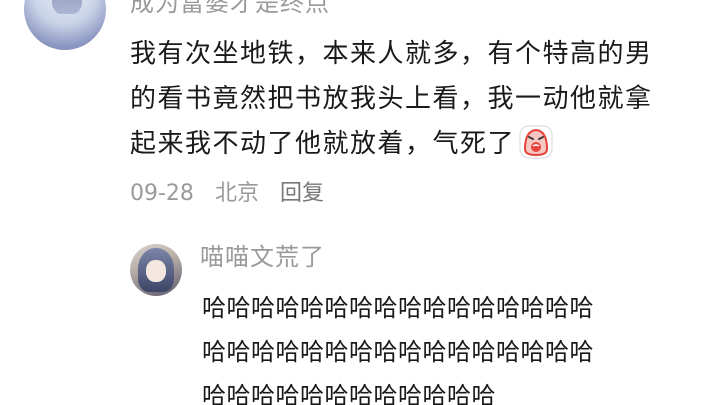 The height and width of the screenshot is (405, 720). Describe the element at coordinates (536, 142) in the screenshot. I see `crying-angry-emoji-icon` at that location.